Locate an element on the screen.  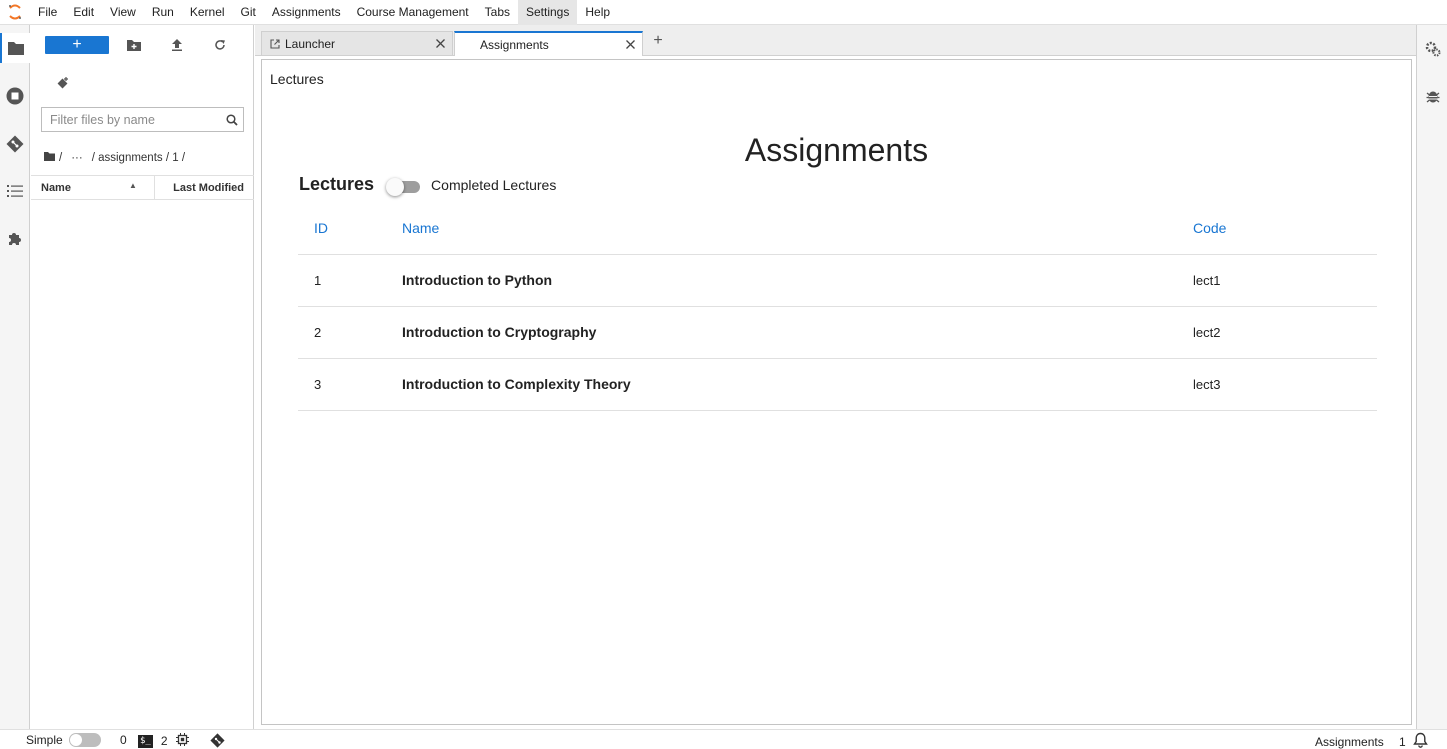
completed-lectures-toggle is located at coordinates (404, 185).